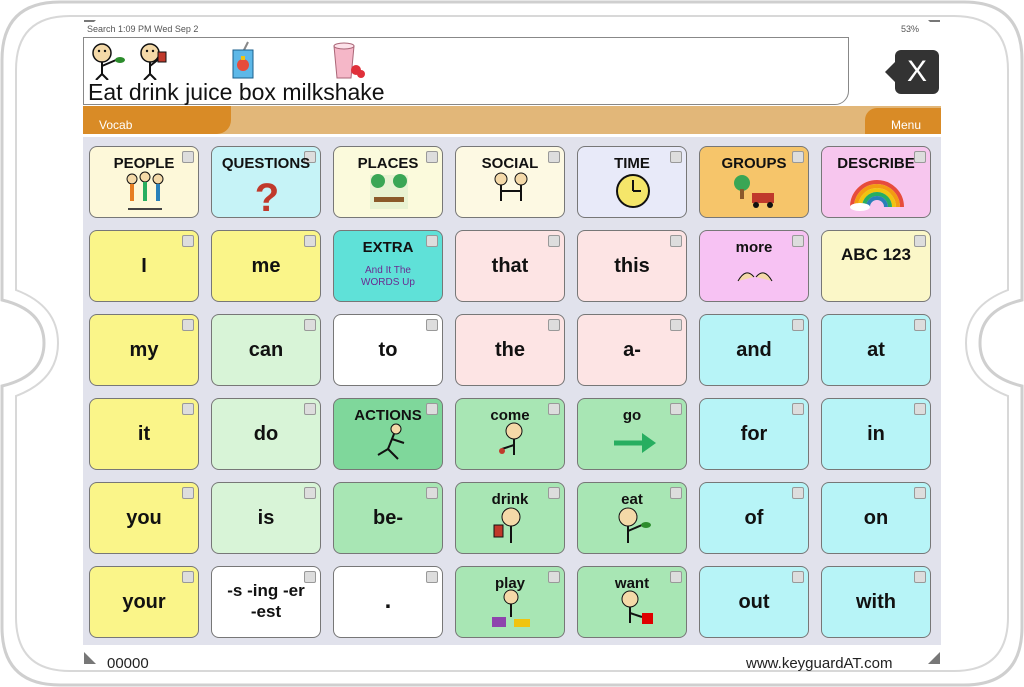 The height and width of the screenshot is (687, 1024). What do you see at coordinates (876, 350) in the screenshot?
I see `vocab-button: at` at bounding box center [876, 350].